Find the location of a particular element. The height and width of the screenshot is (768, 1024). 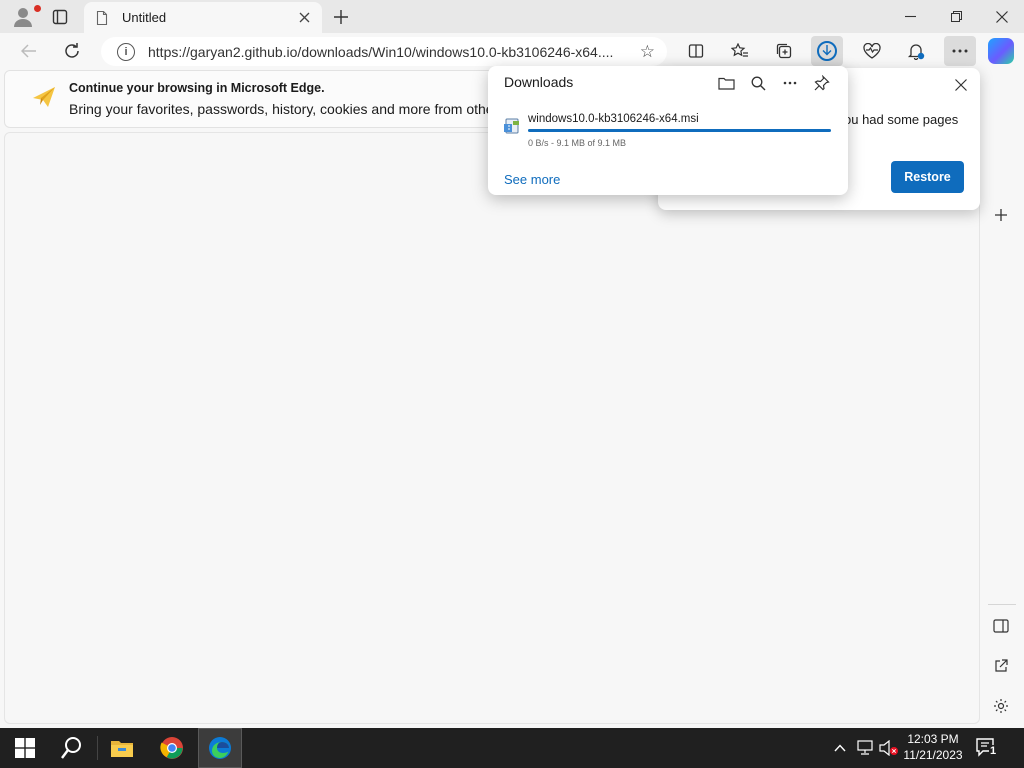

show-hidden-icons-button is located at coordinates (840, 748).